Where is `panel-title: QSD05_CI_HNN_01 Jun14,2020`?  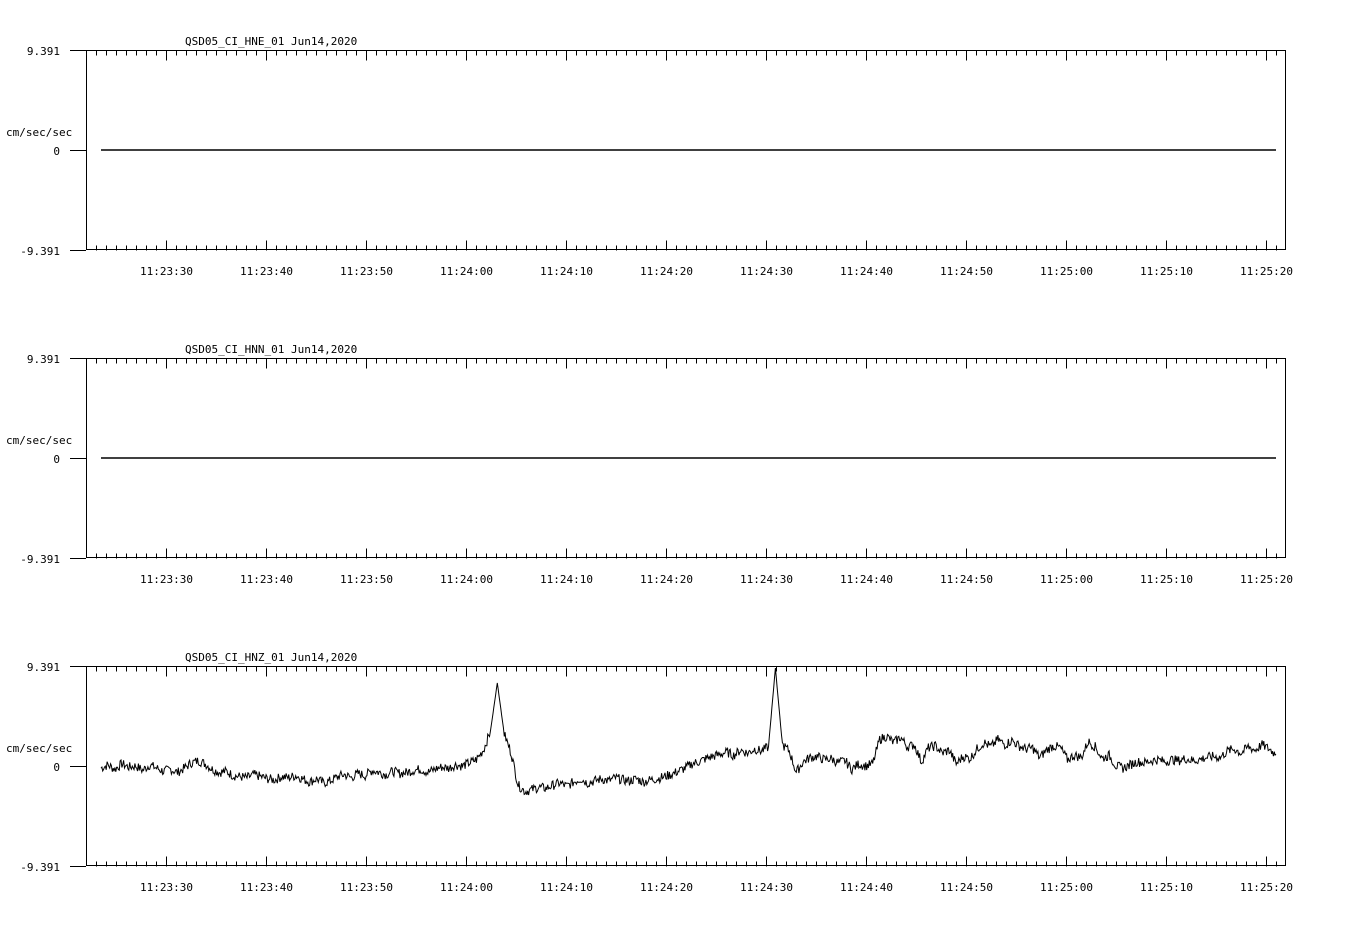 panel-title: QSD05_CI_HNN_01 Jun14,2020 is located at coordinates (271, 349).